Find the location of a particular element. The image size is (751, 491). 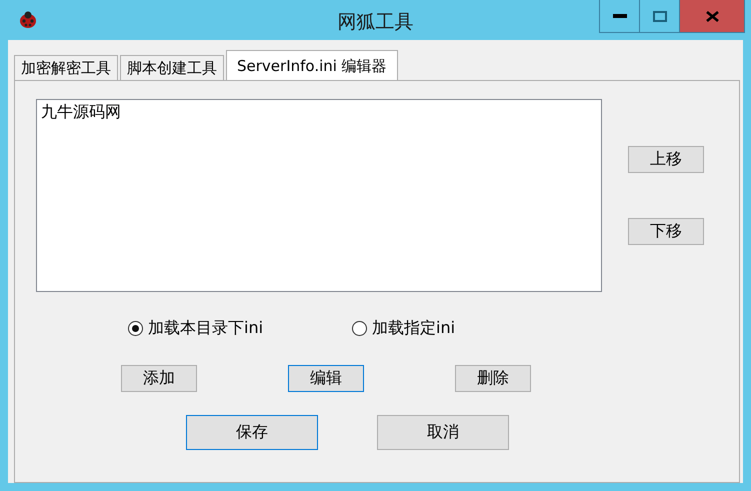

minimize-button is located at coordinates (619, 16).